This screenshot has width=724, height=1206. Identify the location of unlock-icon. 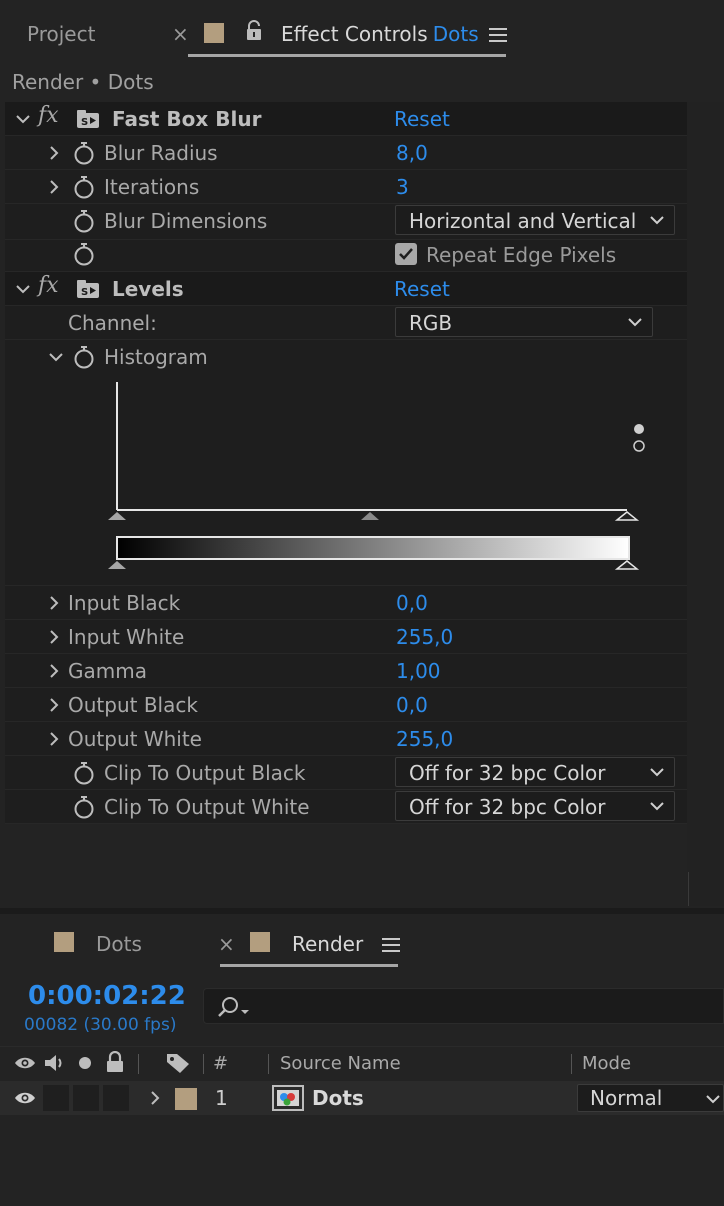
(254, 31).